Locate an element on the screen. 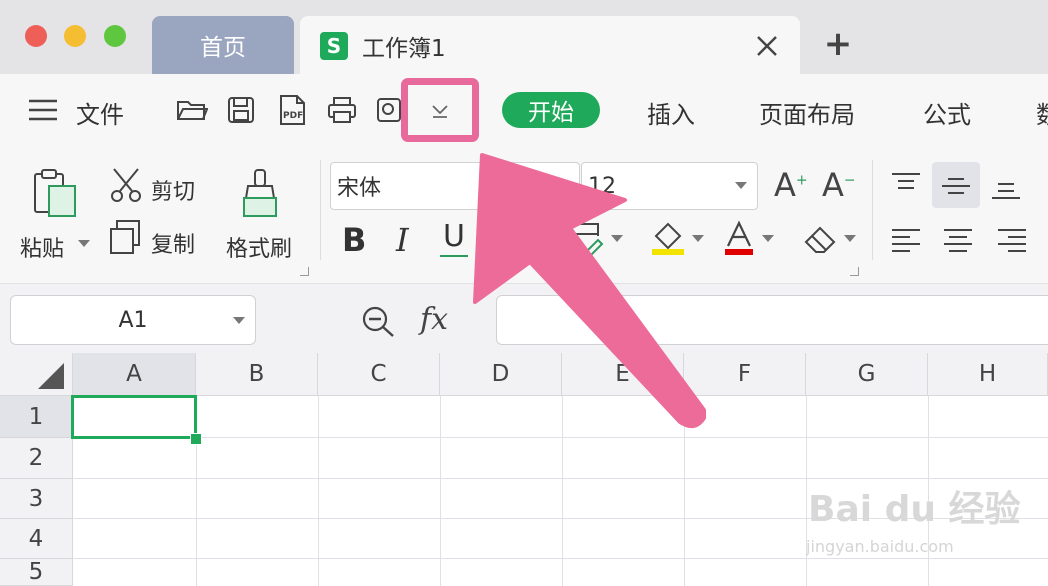  align-left-icon is located at coordinates (906, 241).